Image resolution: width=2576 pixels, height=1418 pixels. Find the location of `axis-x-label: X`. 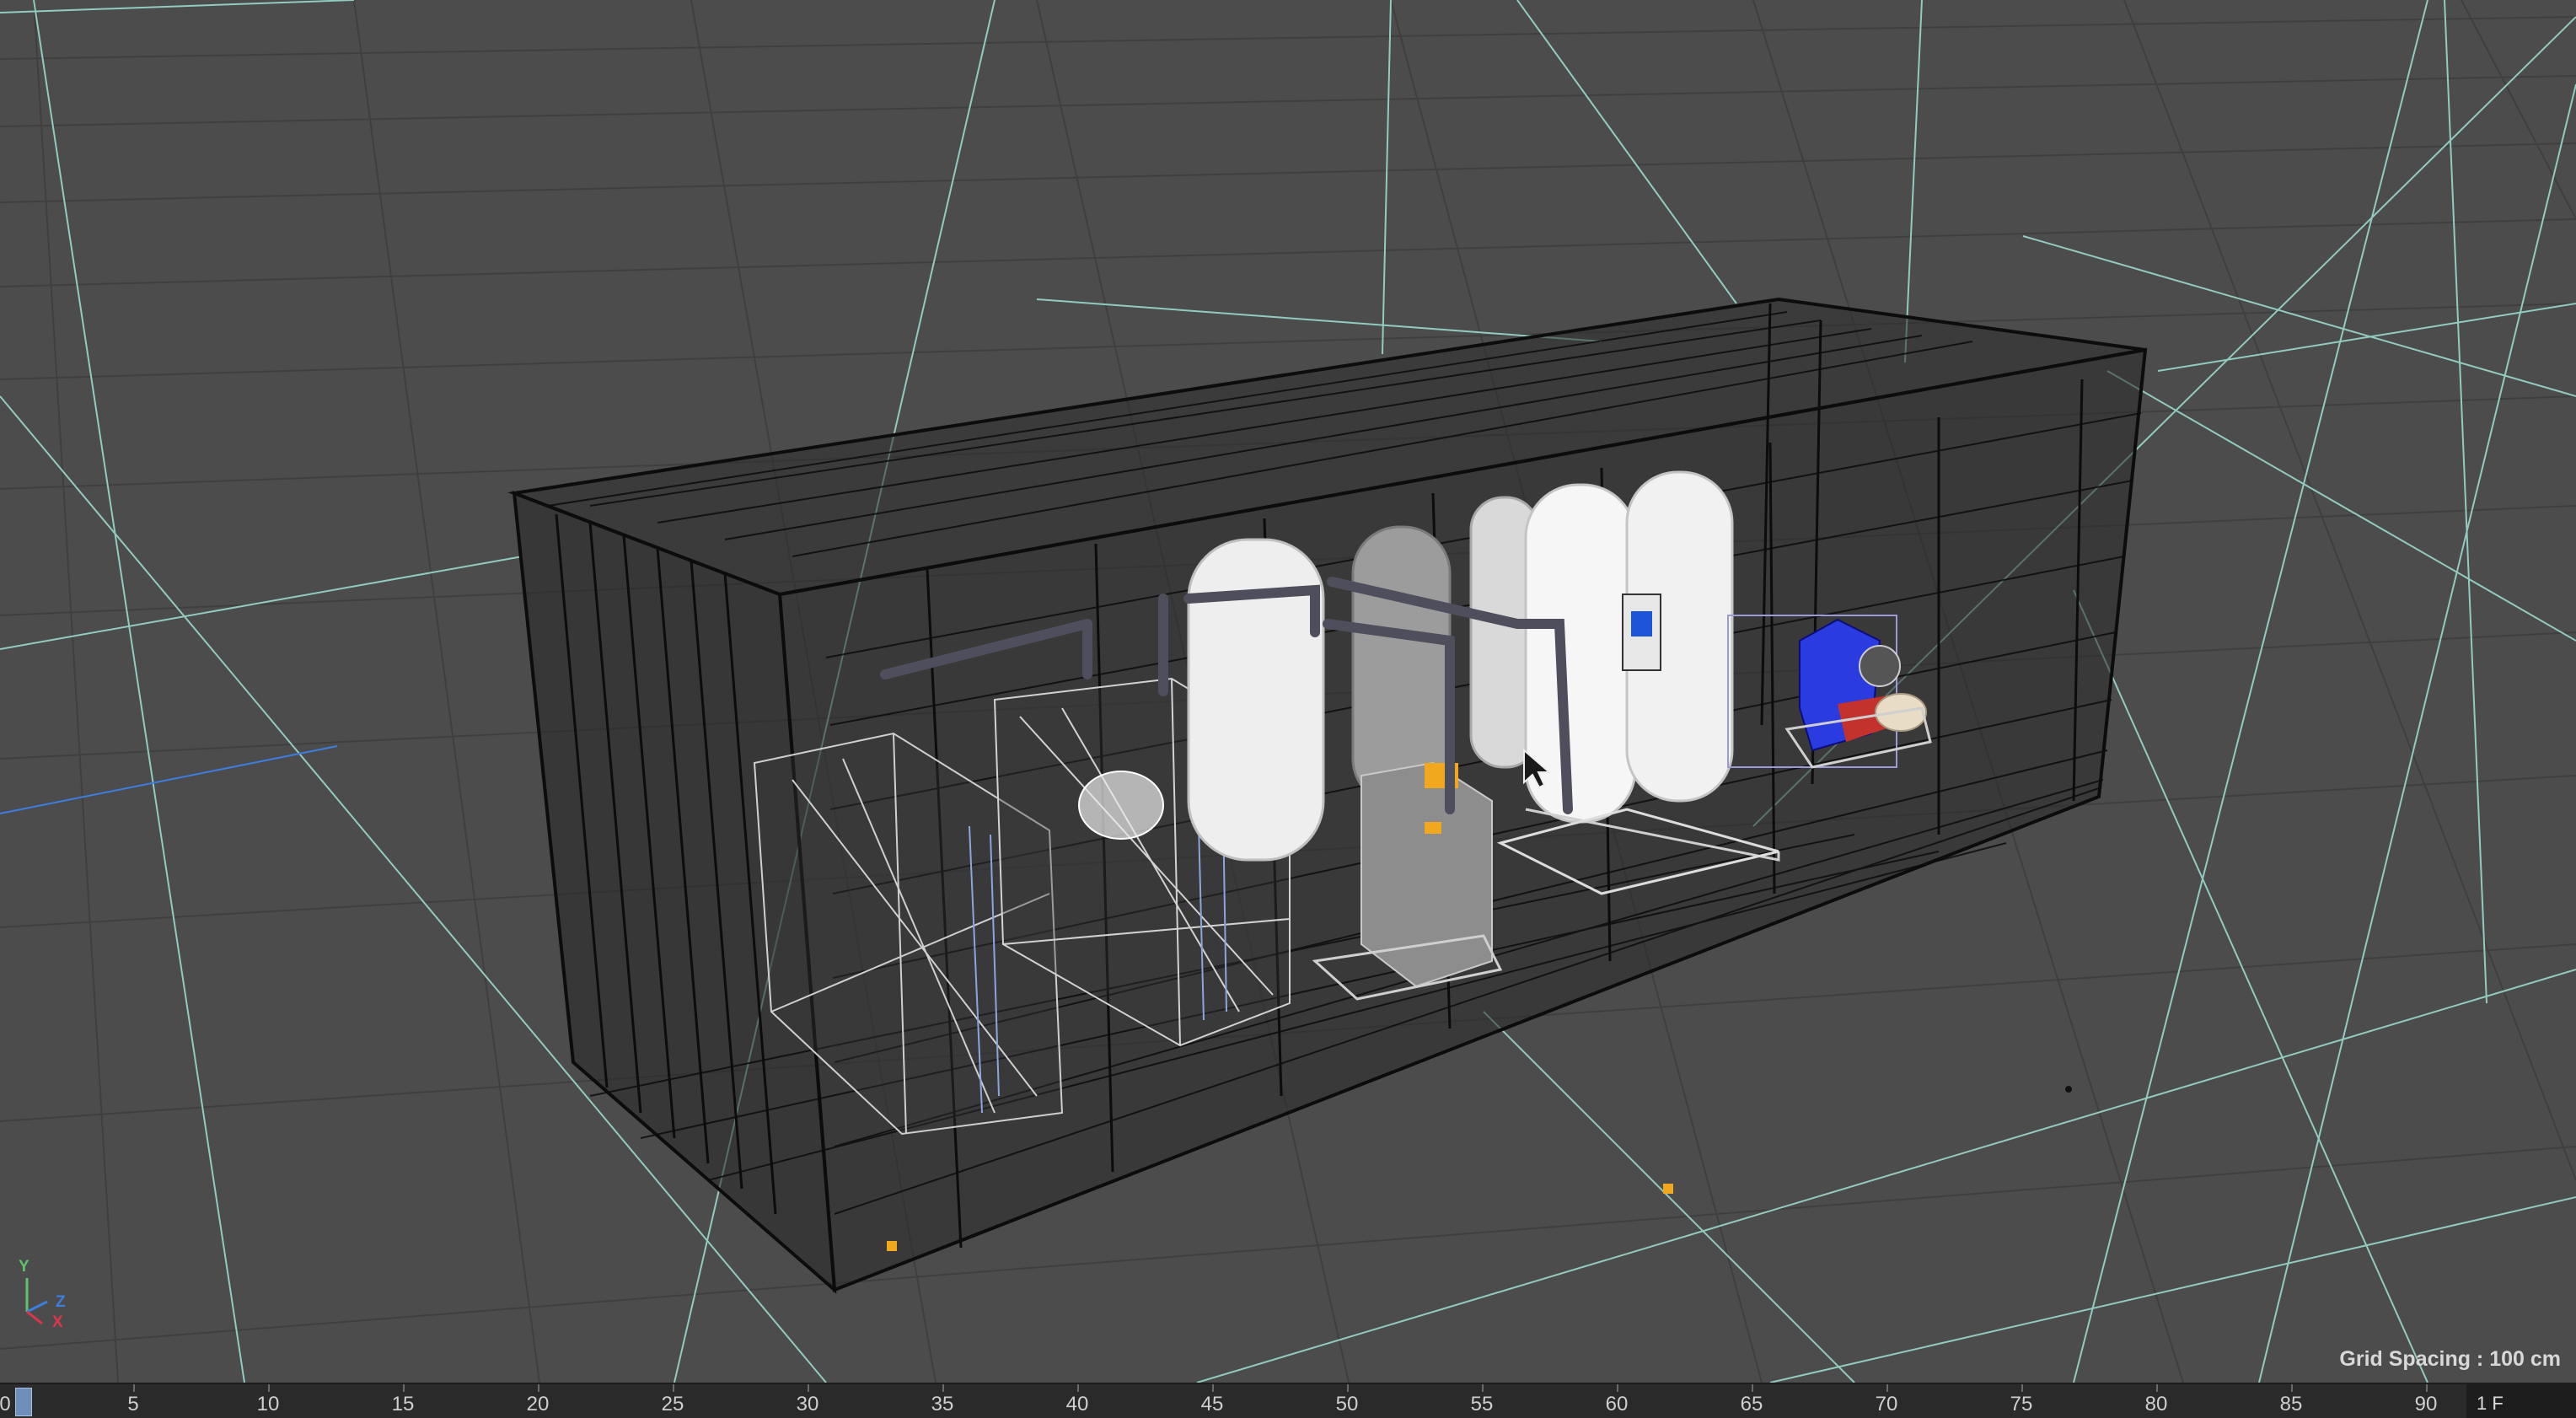

axis-x-label: X is located at coordinates (57, 1322).